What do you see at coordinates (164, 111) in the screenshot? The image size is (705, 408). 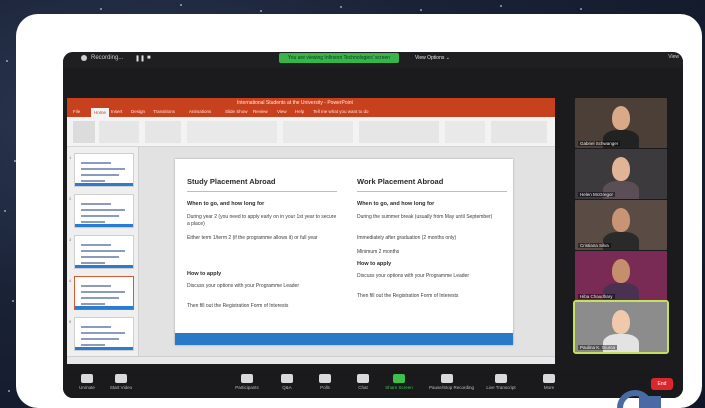 I see `menu-item-transitions: Transitions` at bounding box center [164, 111].